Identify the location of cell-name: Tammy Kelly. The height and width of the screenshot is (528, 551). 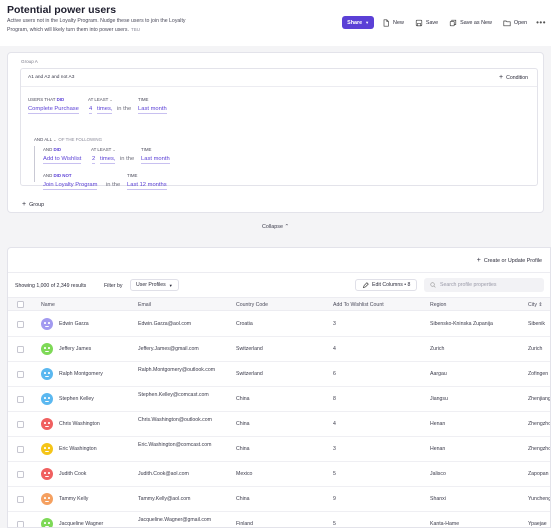
(73, 499).